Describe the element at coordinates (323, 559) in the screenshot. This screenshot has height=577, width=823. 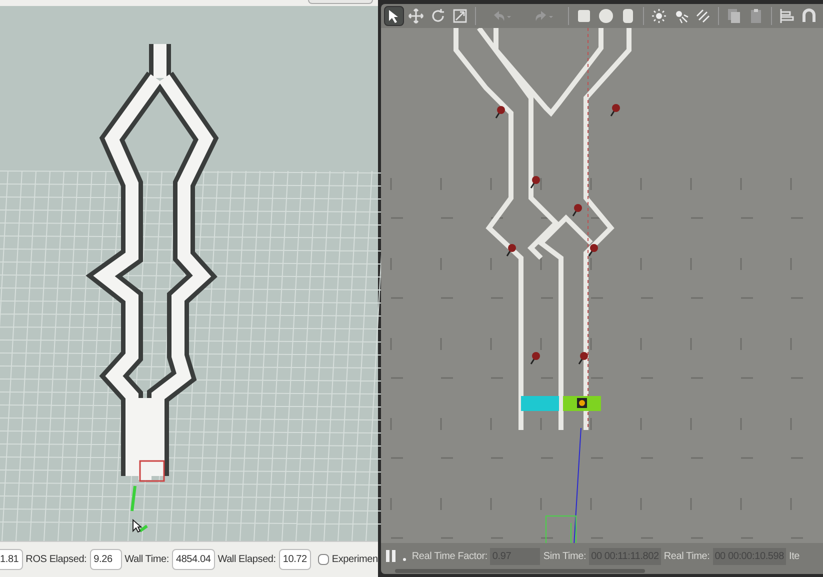
I see `checkbox` at that location.